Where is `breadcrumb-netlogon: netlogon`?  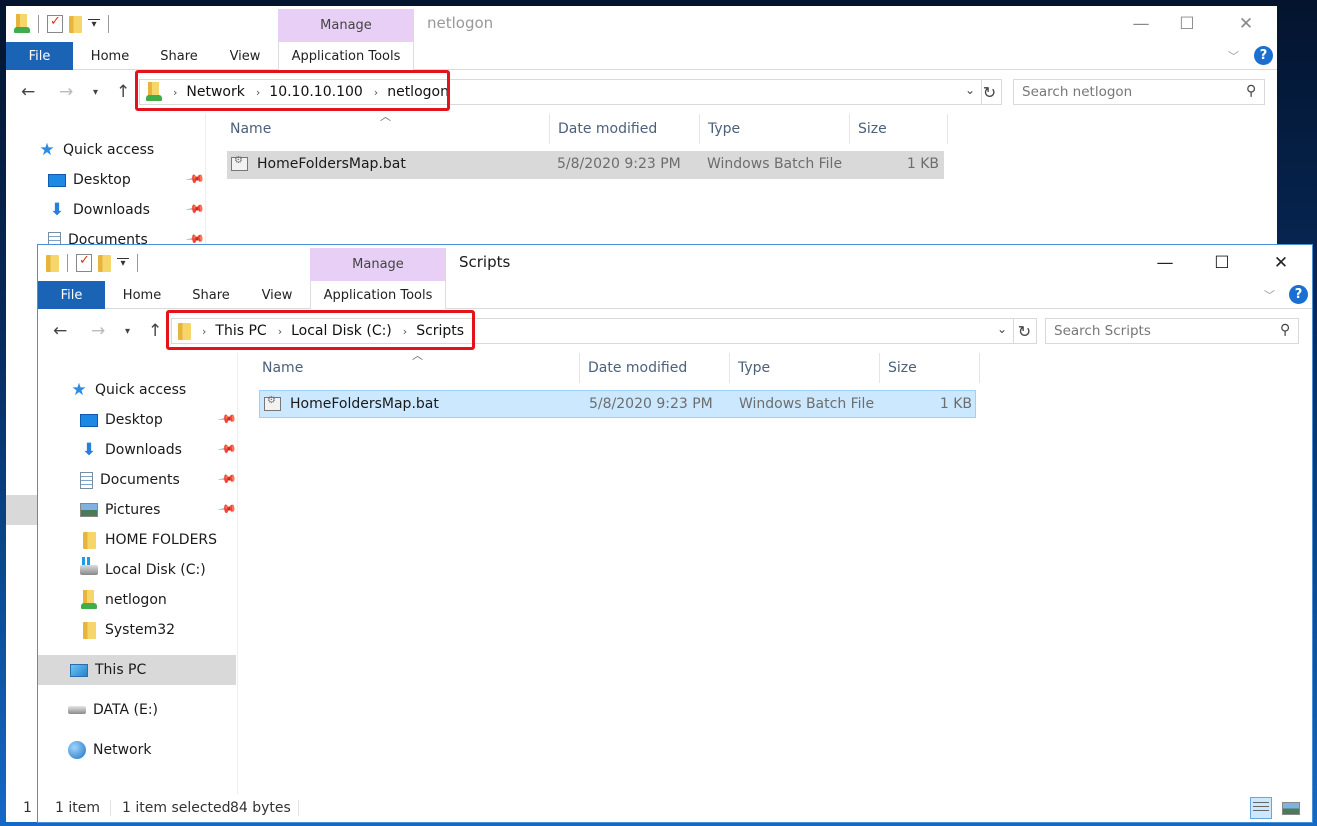 breadcrumb-netlogon: netlogon is located at coordinates (418, 92).